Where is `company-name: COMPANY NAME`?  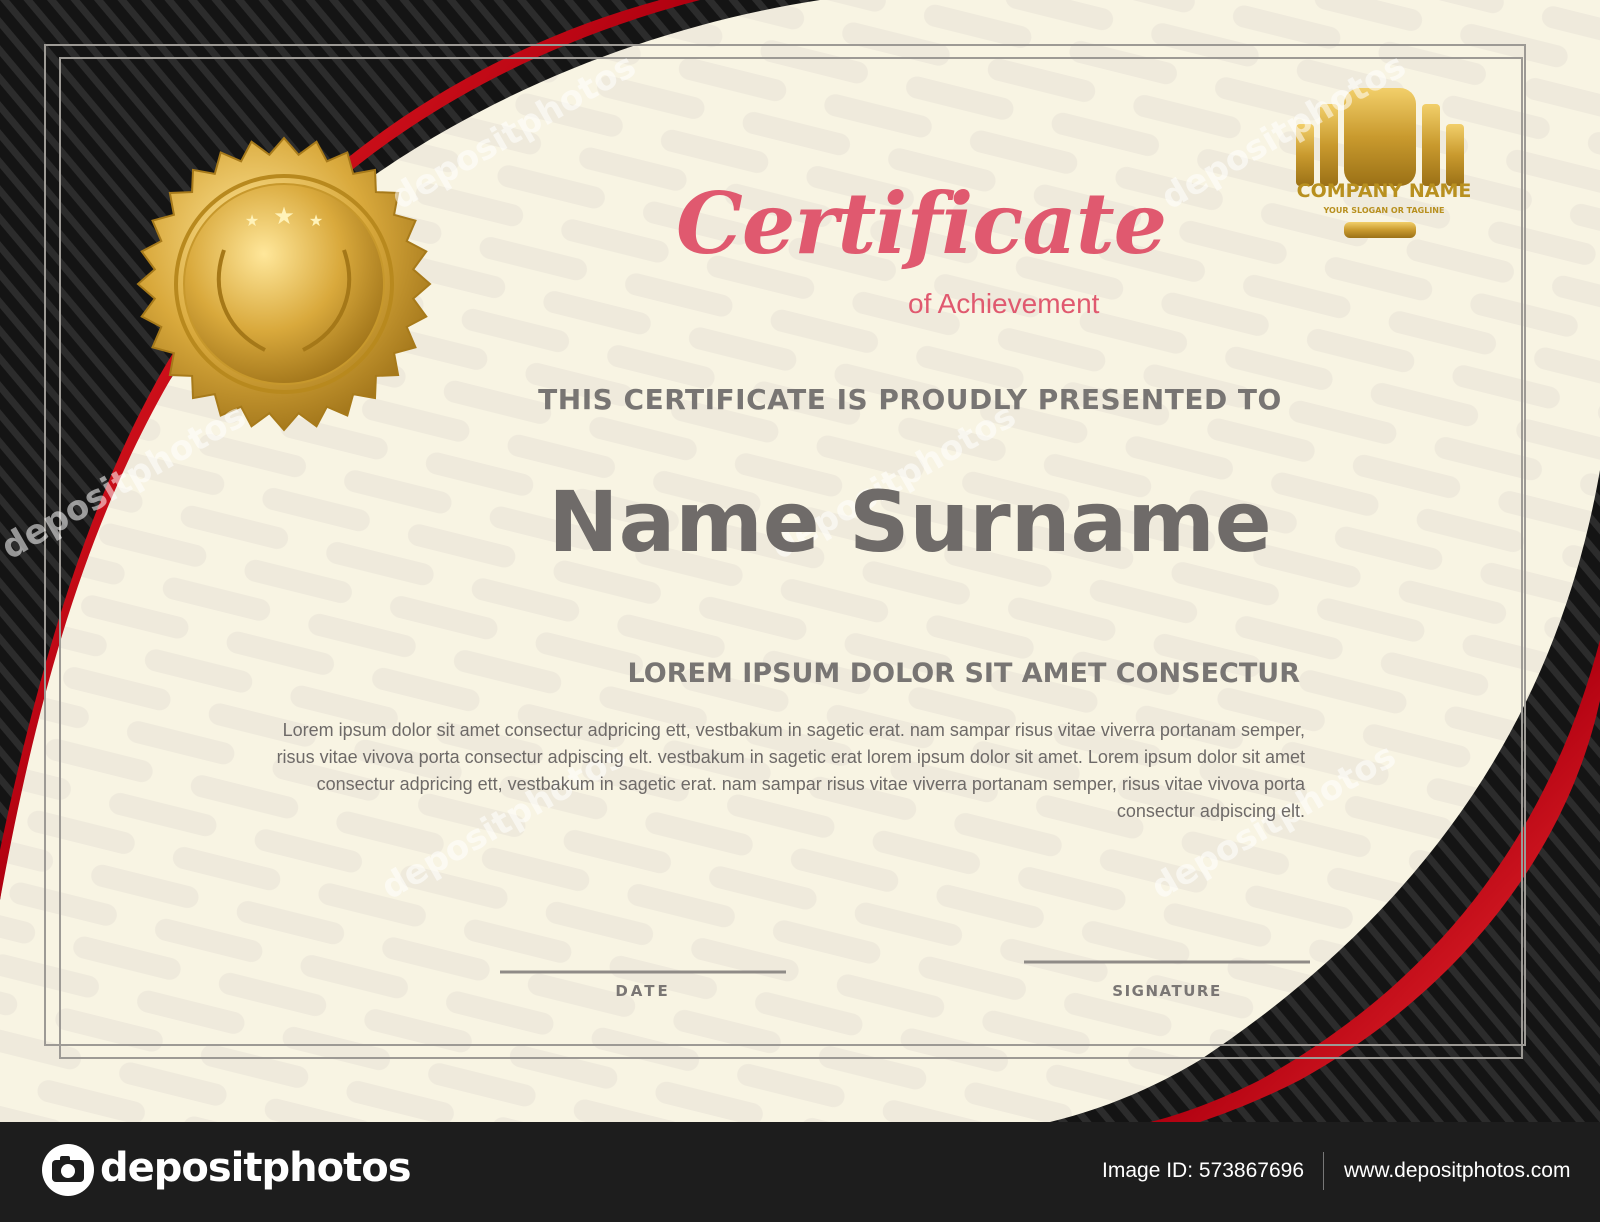
company-name: COMPANY NAME is located at coordinates (1384, 191).